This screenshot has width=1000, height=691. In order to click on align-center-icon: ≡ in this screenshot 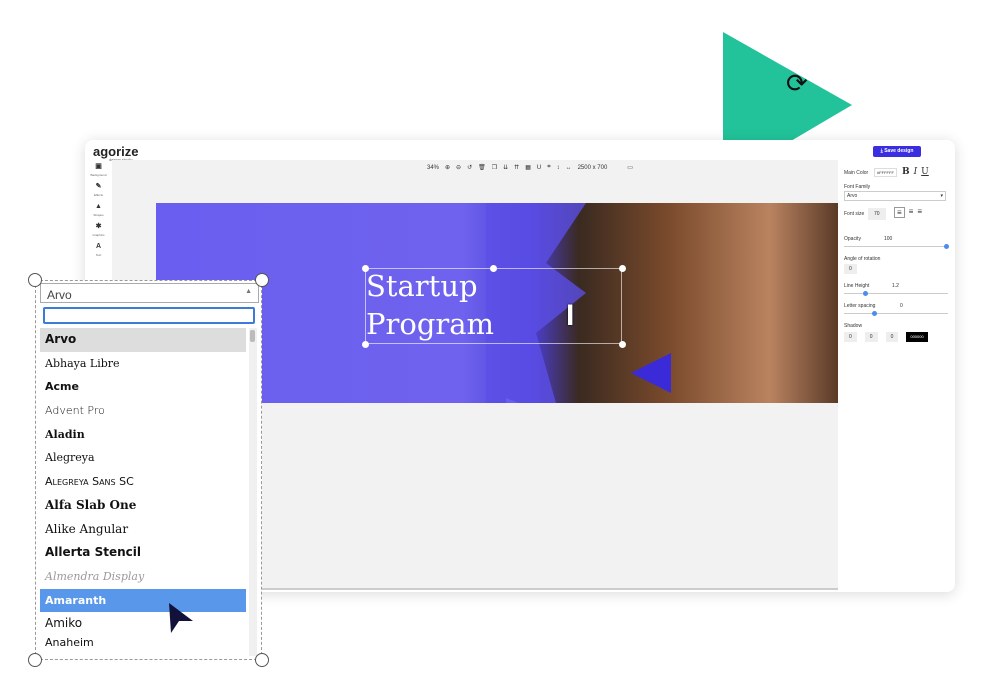, I will do `click(911, 212)`.